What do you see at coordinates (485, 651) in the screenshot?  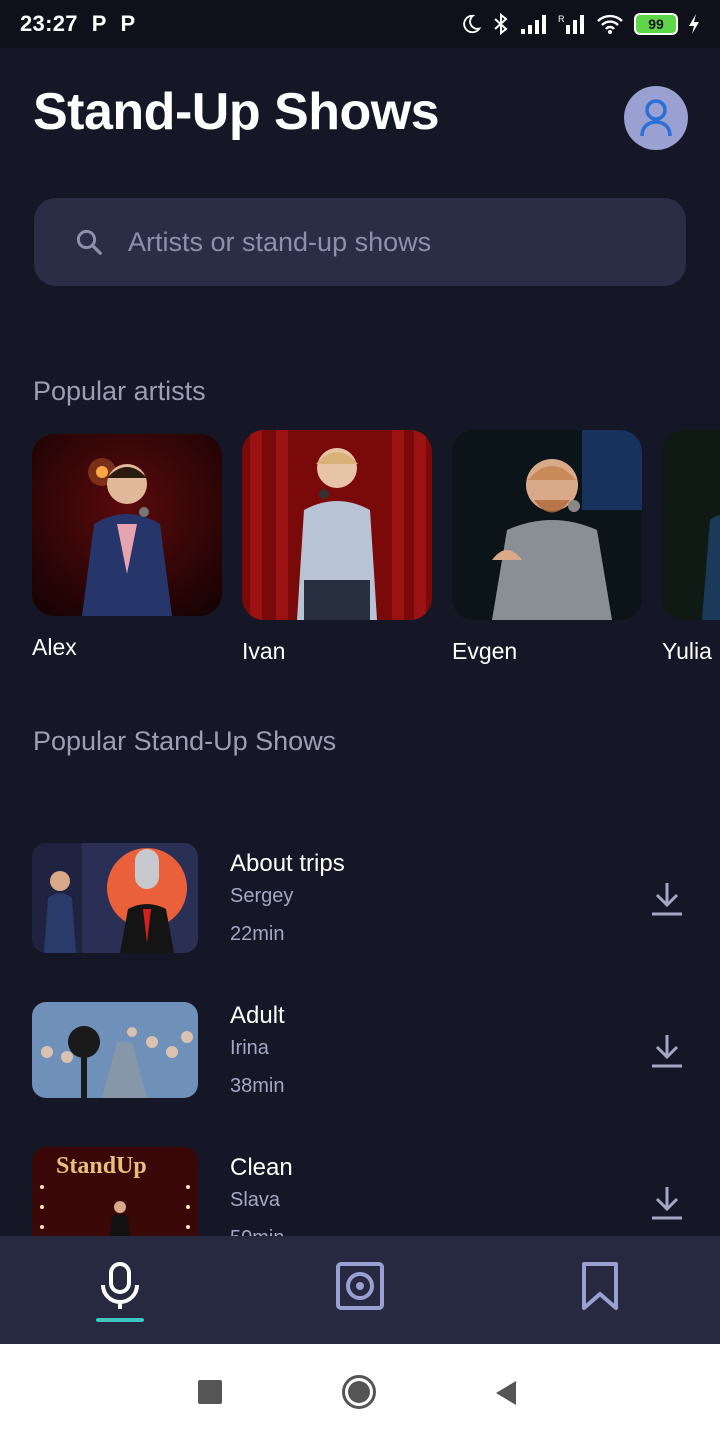 I see `artist-name: Evgen` at bounding box center [485, 651].